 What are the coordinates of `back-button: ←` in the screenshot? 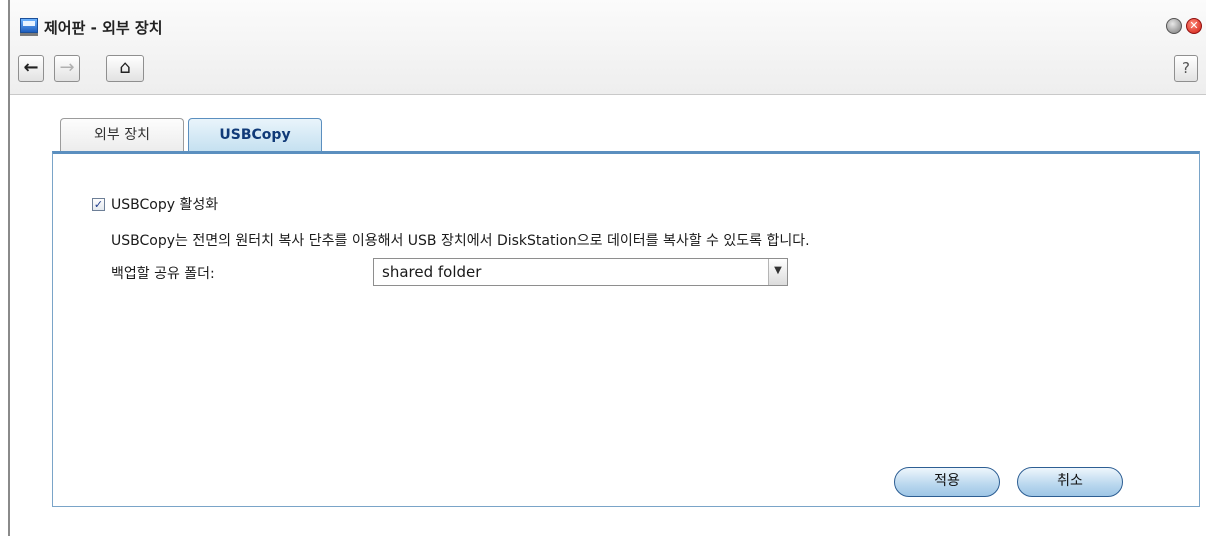 It's located at (31, 68).